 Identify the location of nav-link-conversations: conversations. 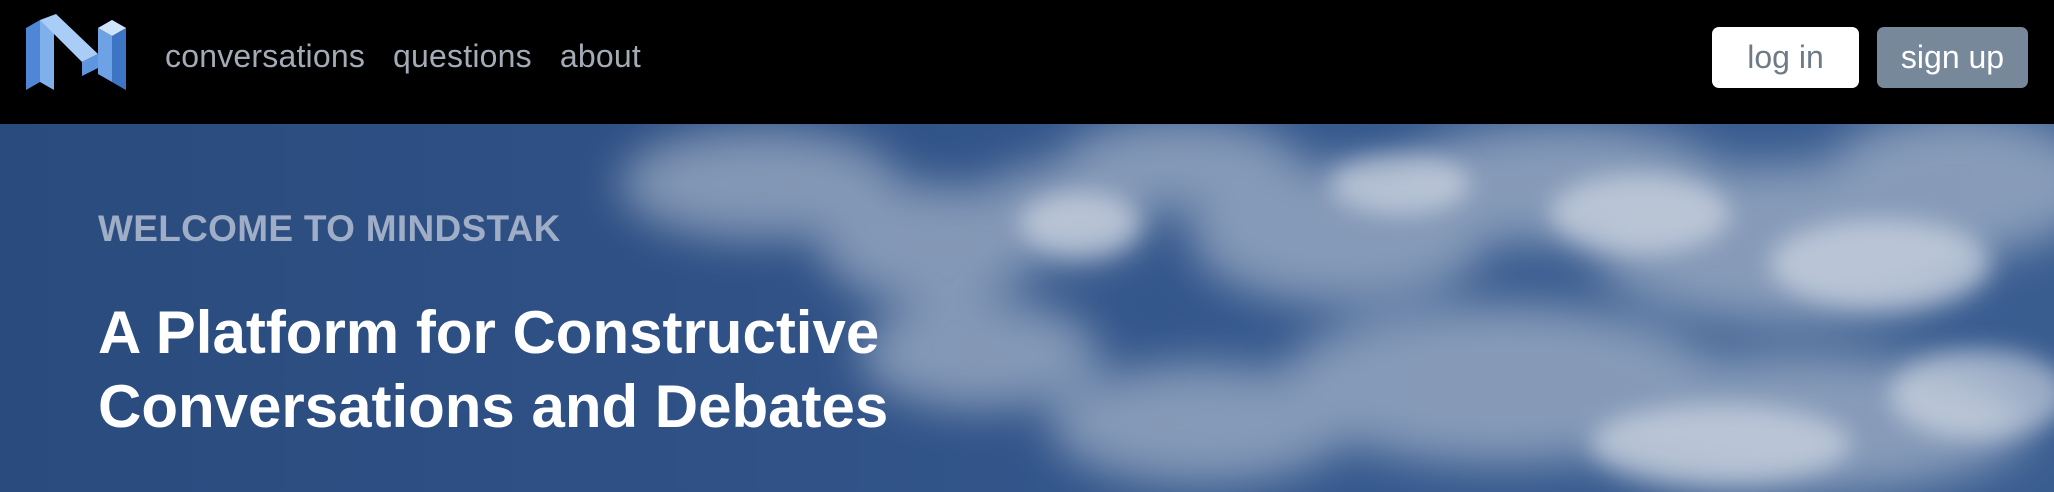
(265, 56).